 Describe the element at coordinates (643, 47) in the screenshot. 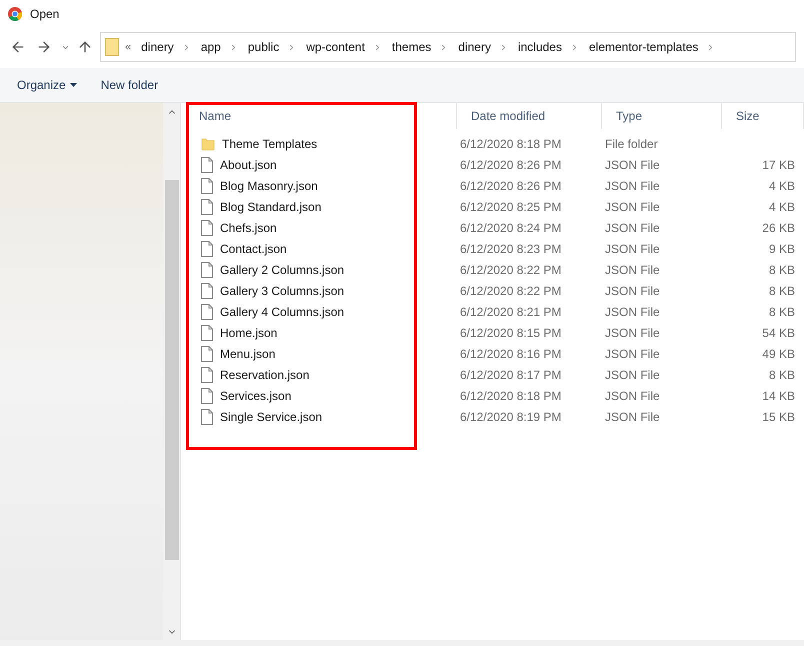

I see `breadcrumb-segment: elementor-templates` at that location.